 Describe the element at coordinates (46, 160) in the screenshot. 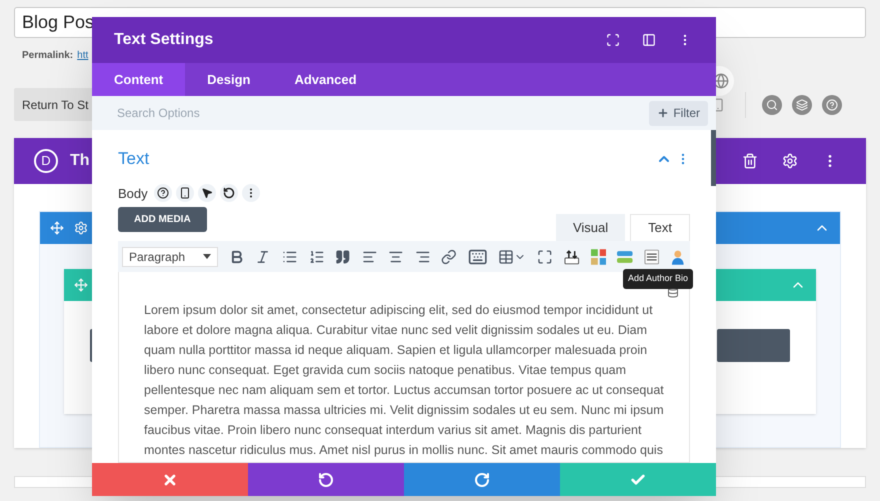

I see `logo: D` at that location.